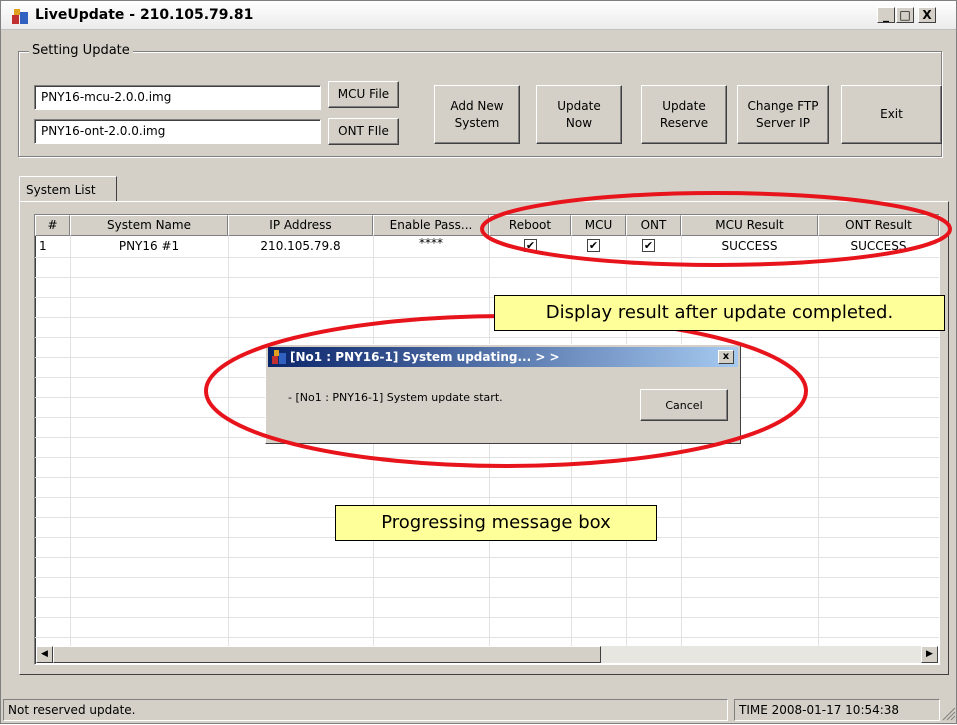 This screenshot has height=725, width=957. Describe the element at coordinates (719, 313) in the screenshot. I see `result-callout: Display result after update completed.` at that location.